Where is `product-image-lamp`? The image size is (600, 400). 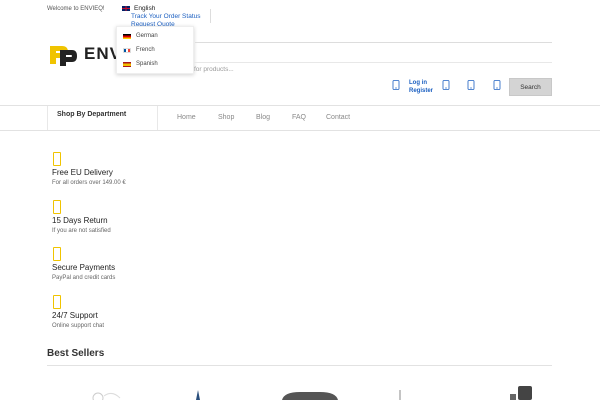
product-image-lamp is located at coordinates (106, 396).